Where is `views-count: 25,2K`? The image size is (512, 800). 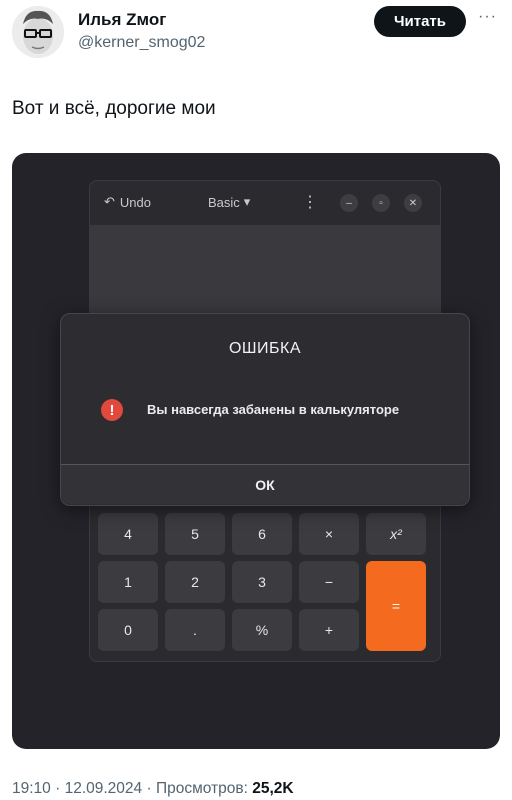 views-count: 25,2K is located at coordinates (273, 788).